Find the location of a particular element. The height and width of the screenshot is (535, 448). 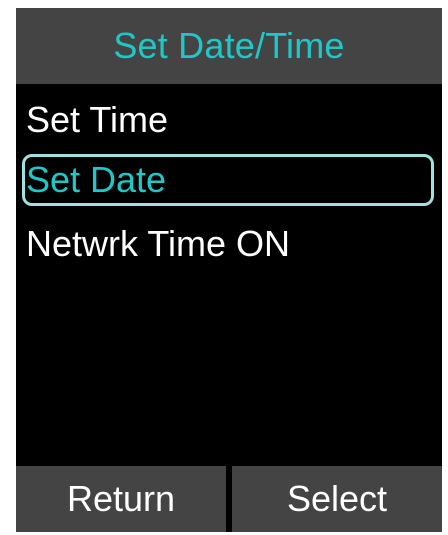

menu-item-network-time: Netwrk Time ON is located at coordinates (228, 244).